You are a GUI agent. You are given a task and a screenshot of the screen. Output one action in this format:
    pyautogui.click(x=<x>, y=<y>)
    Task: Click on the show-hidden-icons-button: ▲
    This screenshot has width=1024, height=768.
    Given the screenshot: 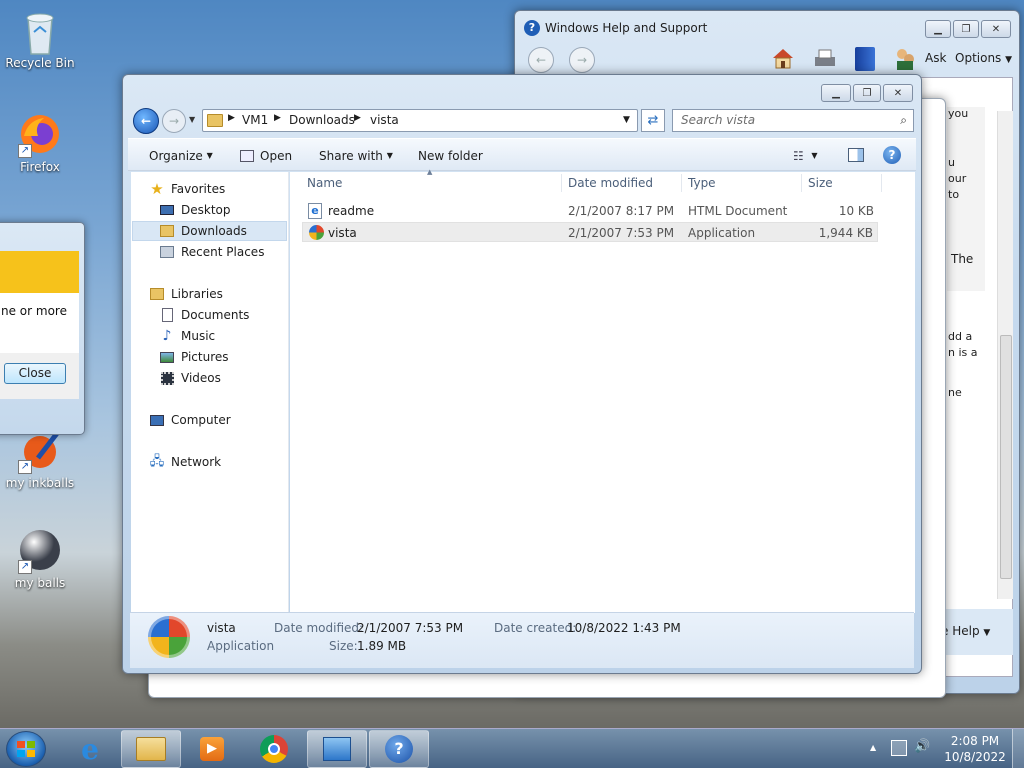 What is the action you would take?
    pyautogui.click(x=873, y=747)
    